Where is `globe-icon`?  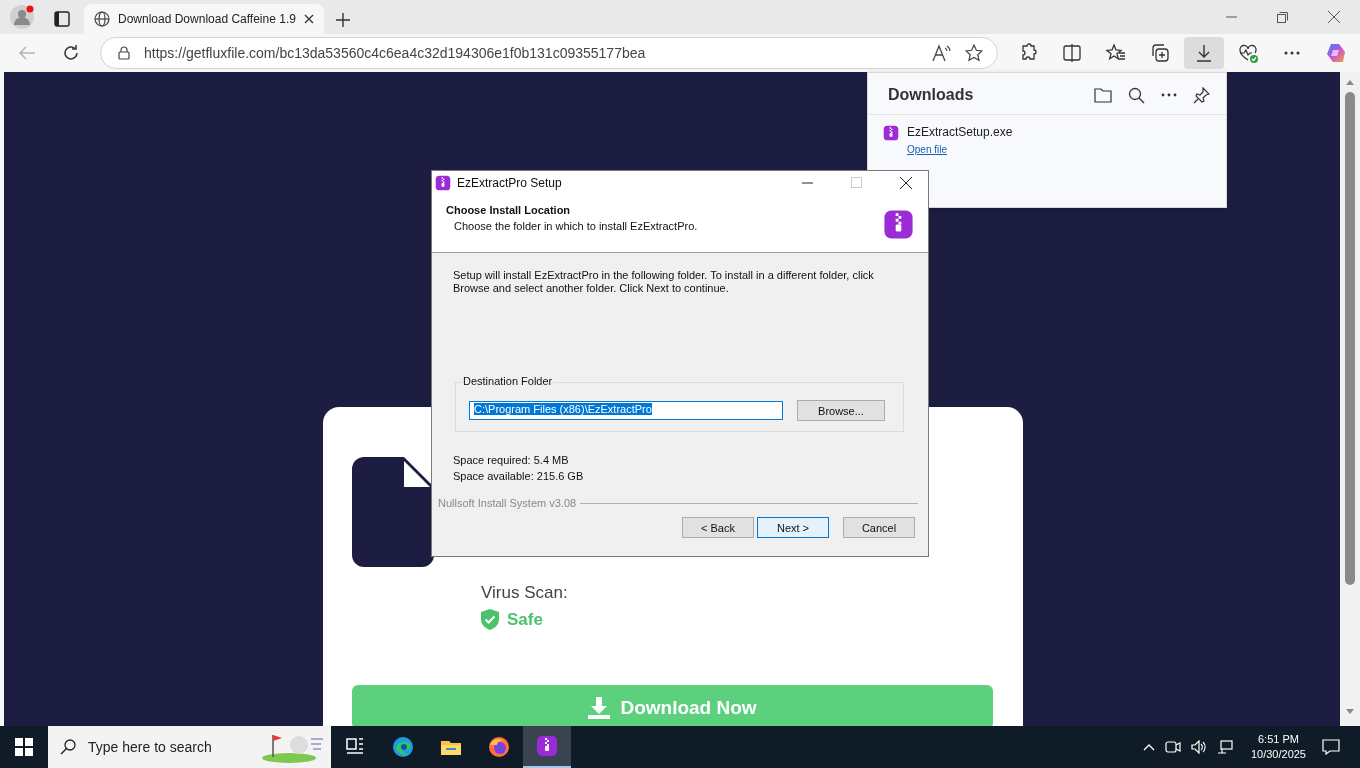 globe-icon is located at coordinates (102, 19).